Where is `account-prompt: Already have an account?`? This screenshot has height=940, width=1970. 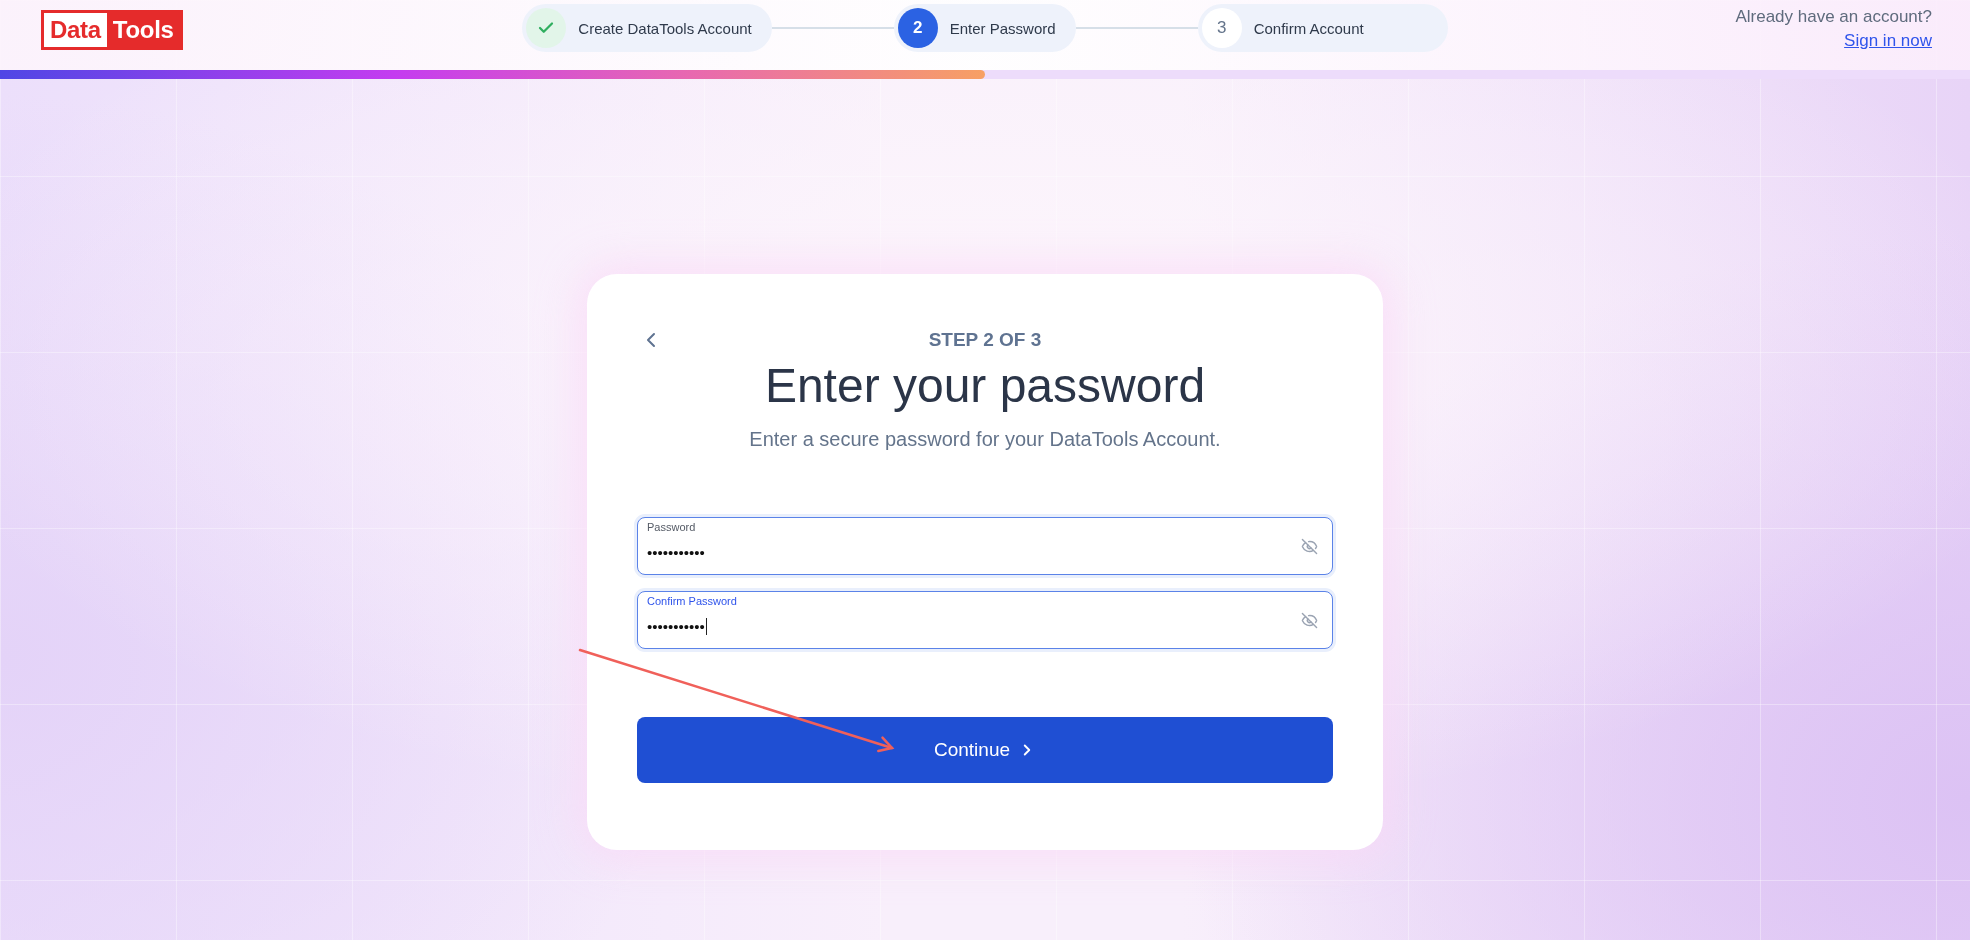
account-prompt: Already have an account? is located at coordinates (1833, 17).